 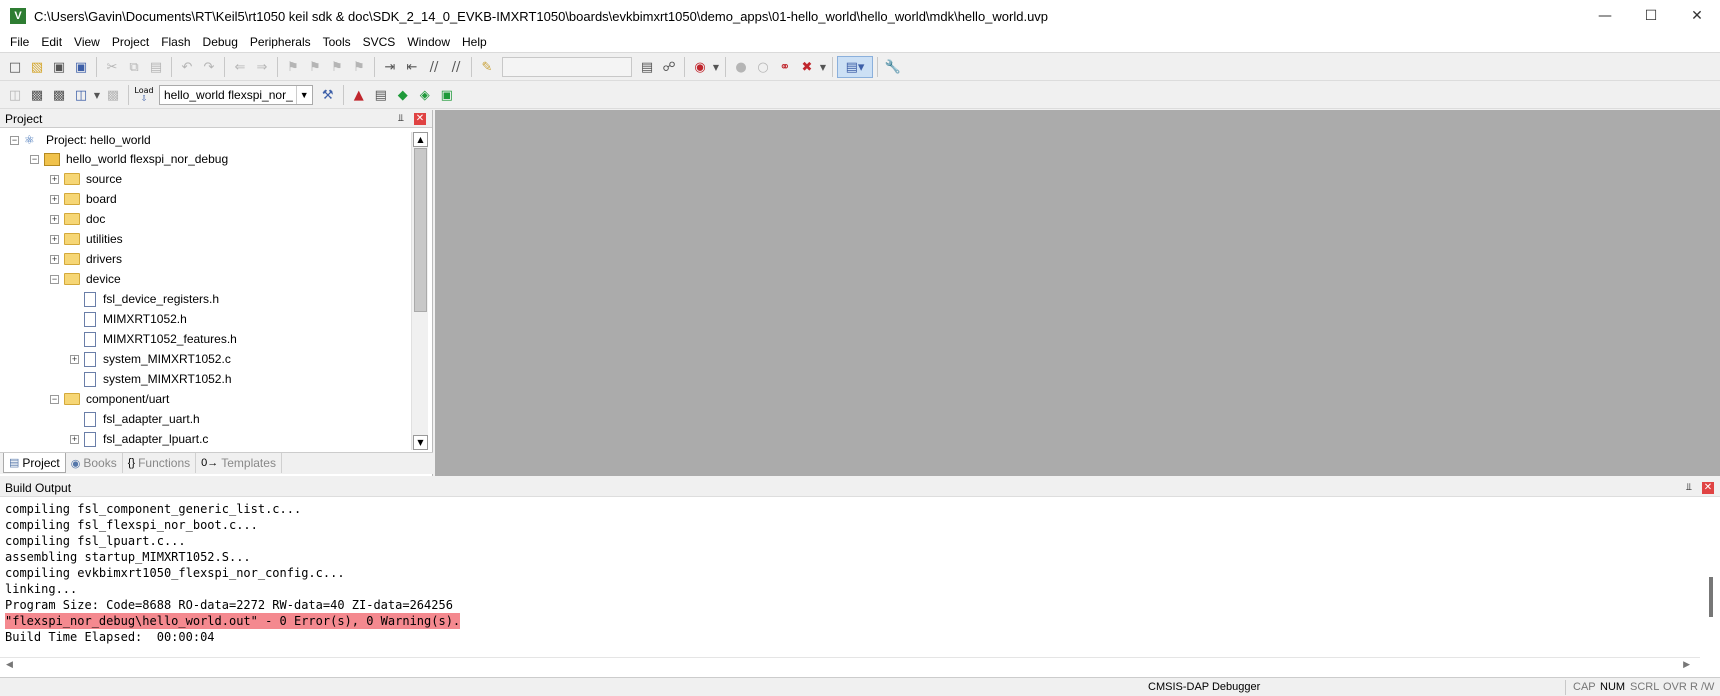 What do you see at coordinates (1651, 16) in the screenshot?
I see `maximize-button: ☐` at bounding box center [1651, 16].